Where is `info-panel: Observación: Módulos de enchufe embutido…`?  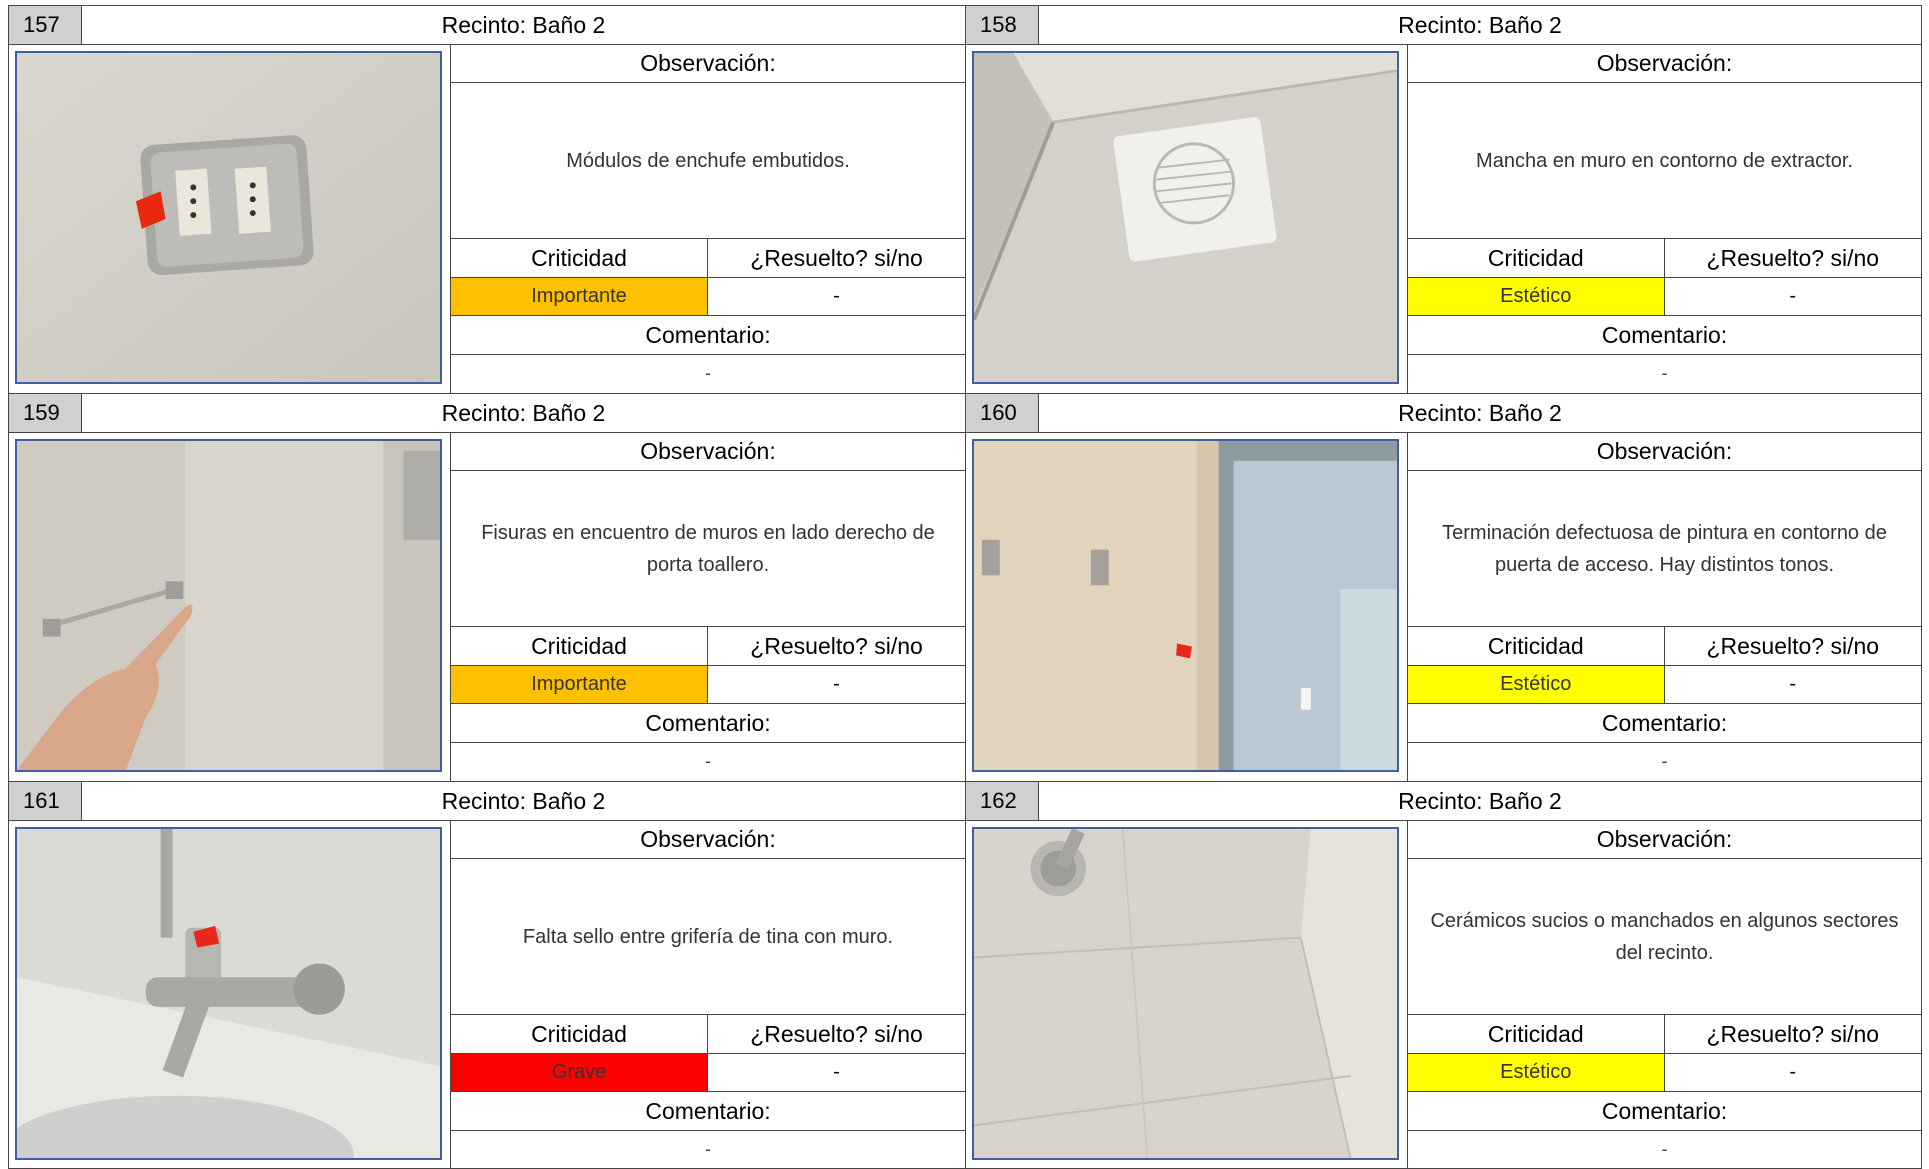 info-panel: Observación: Módulos de enchufe embutido… is located at coordinates (707, 219).